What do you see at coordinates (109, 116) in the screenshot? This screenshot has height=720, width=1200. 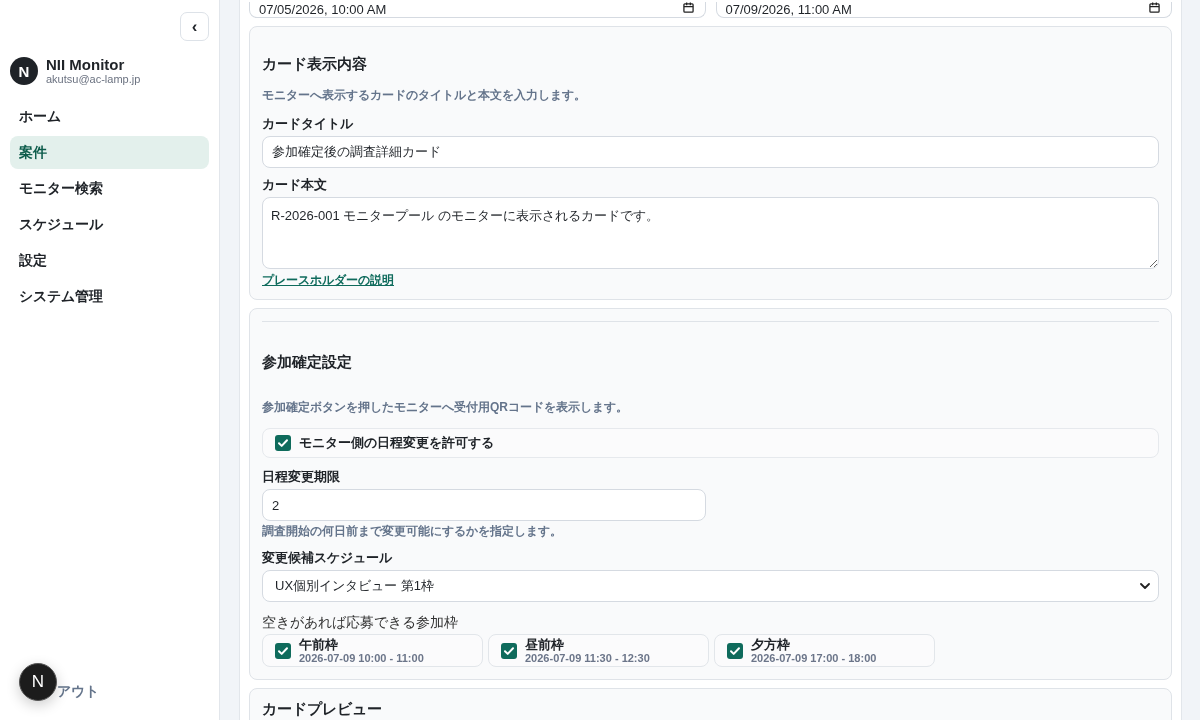 I see `nav-item: ホーム` at bounding box center [109, 116].